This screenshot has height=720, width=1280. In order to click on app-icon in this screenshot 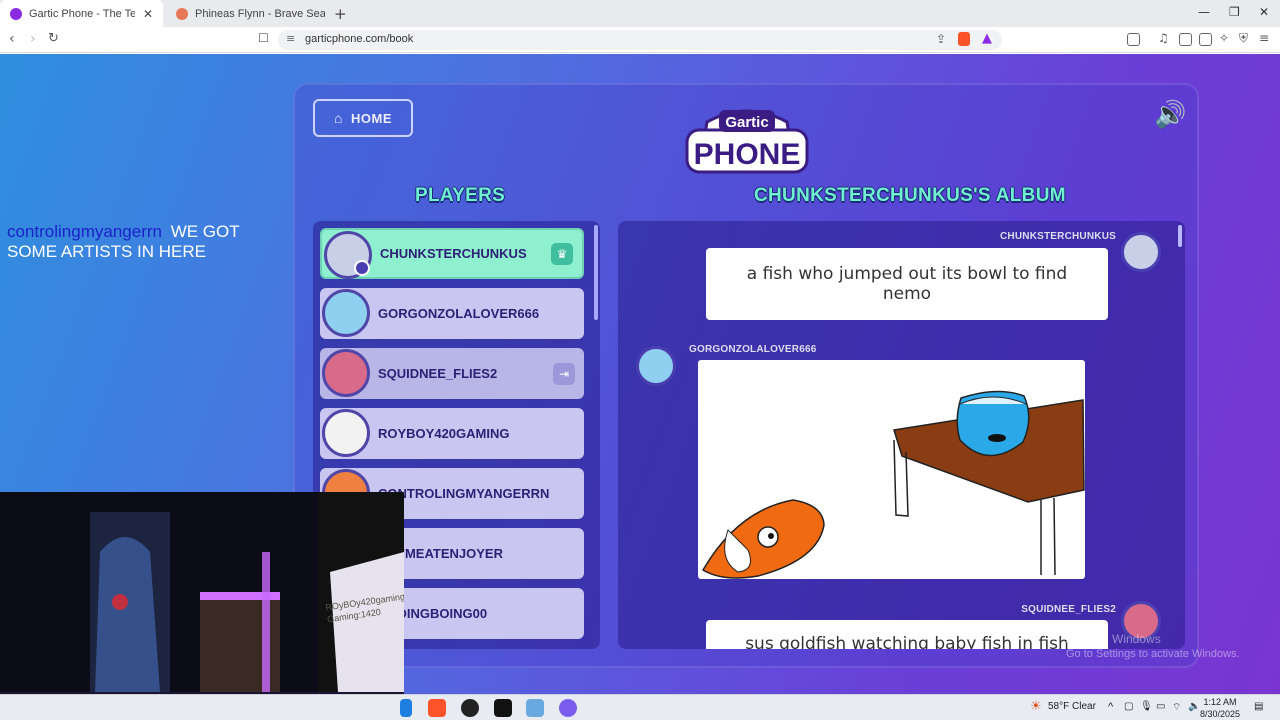, I will do `click(568, 708)`.